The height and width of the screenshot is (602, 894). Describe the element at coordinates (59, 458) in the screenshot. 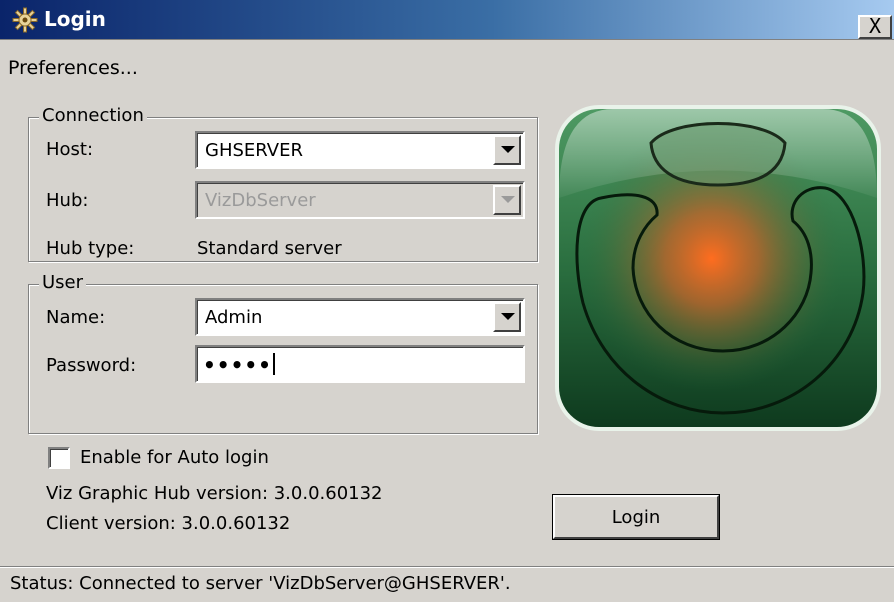

I see `auto-login-checkbox` at that location.